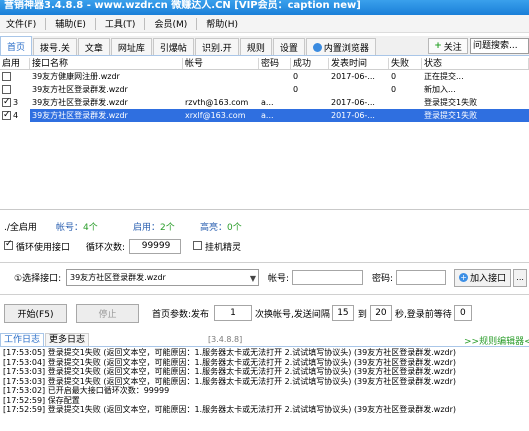 This screenshot has width=529, height=431. Describe the element at coordinates (170, 24) in the screenshot. I see `menu-member: 会员(M)` at that location.